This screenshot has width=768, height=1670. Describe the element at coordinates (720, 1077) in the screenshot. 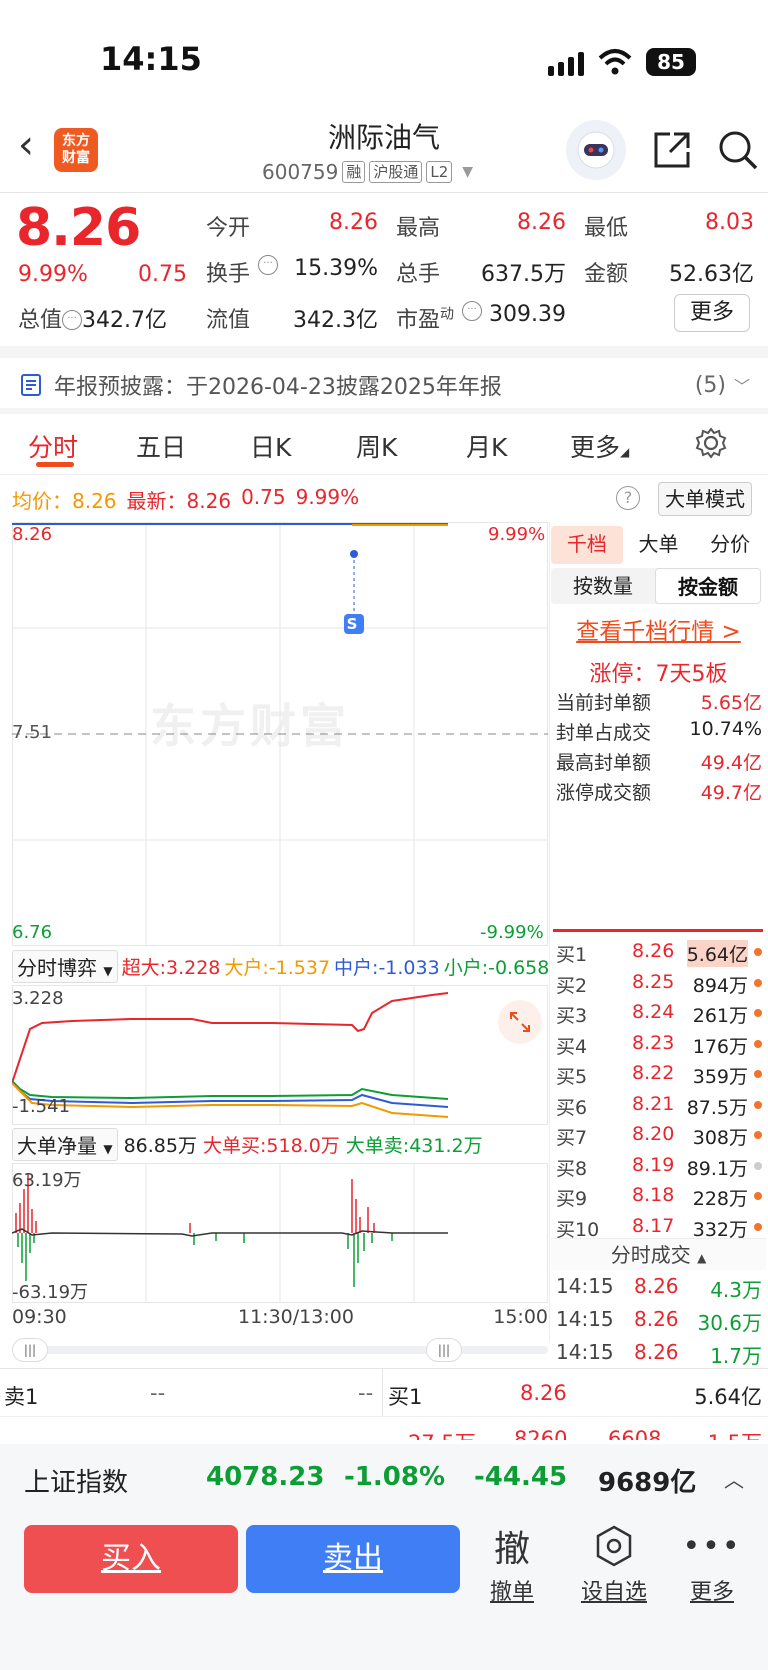

I see `bid-volume: 359万` at that location.